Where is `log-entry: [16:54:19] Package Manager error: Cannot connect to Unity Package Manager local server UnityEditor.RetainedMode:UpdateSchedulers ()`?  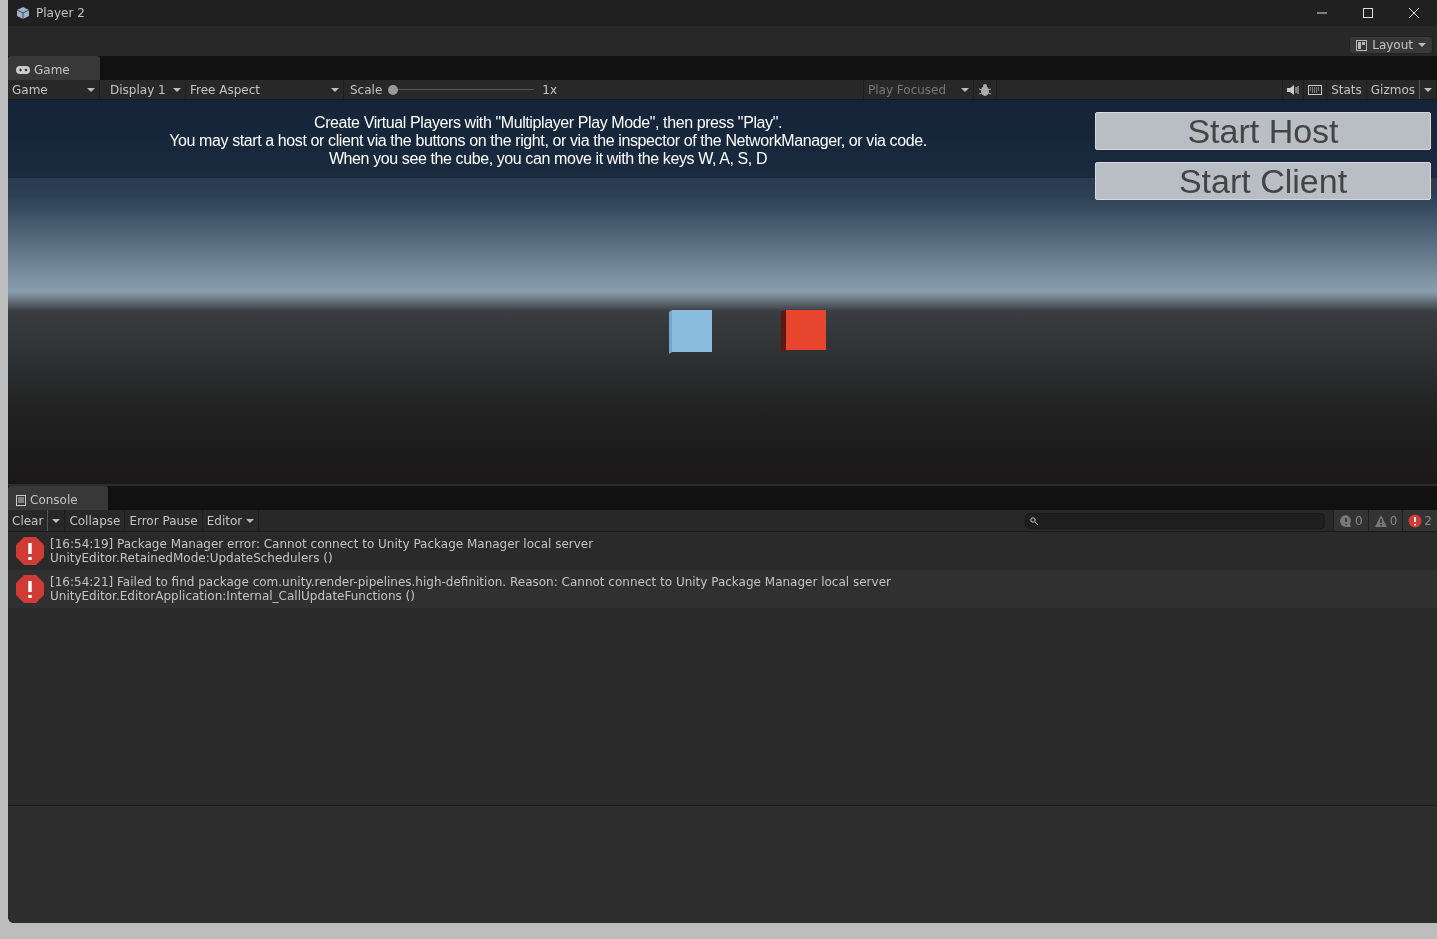 log-entry: [16:54:19] Package Manager error: Cannot connect to Unity Package Manager local server UnityEditor.RetainedMode:UpdateSchedulers () is located at coordinates (722, 551).